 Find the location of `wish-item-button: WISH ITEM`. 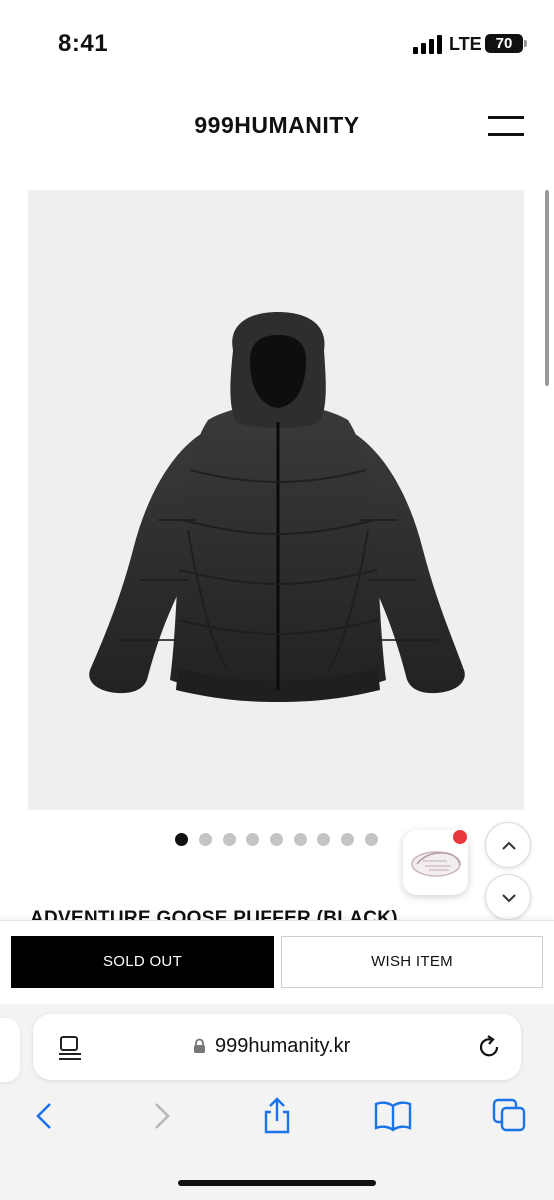

wish-item-button: WISH ITEM is located at coordinates (412, 962).